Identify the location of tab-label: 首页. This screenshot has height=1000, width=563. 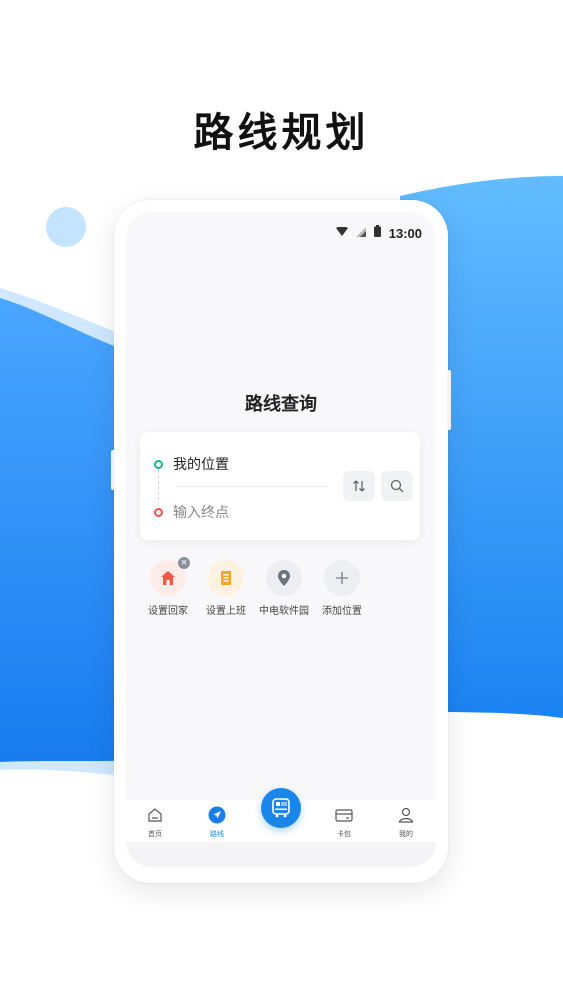
(155, 834).